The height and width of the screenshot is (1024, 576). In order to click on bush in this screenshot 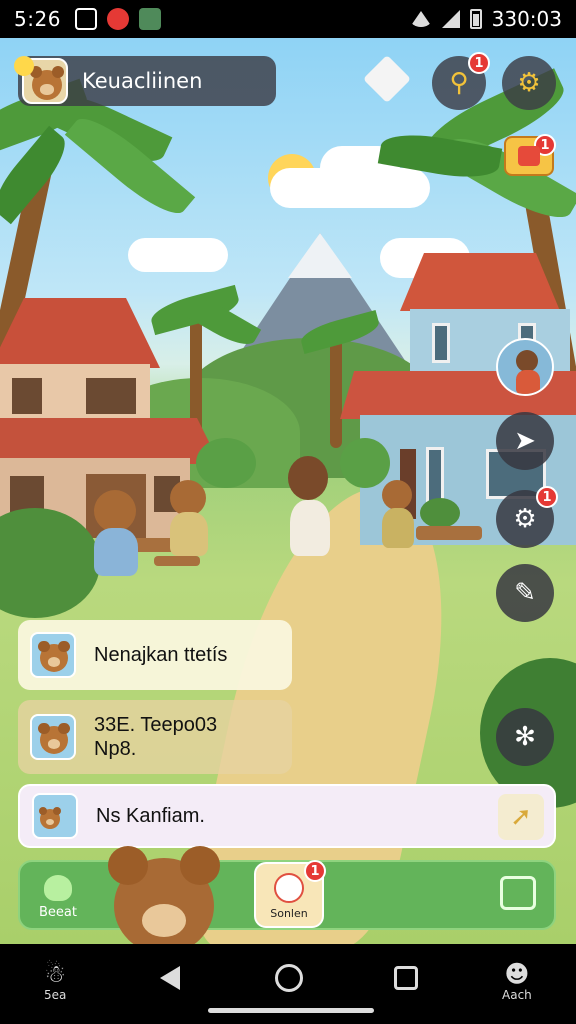, I will do `click(440, 513)`.